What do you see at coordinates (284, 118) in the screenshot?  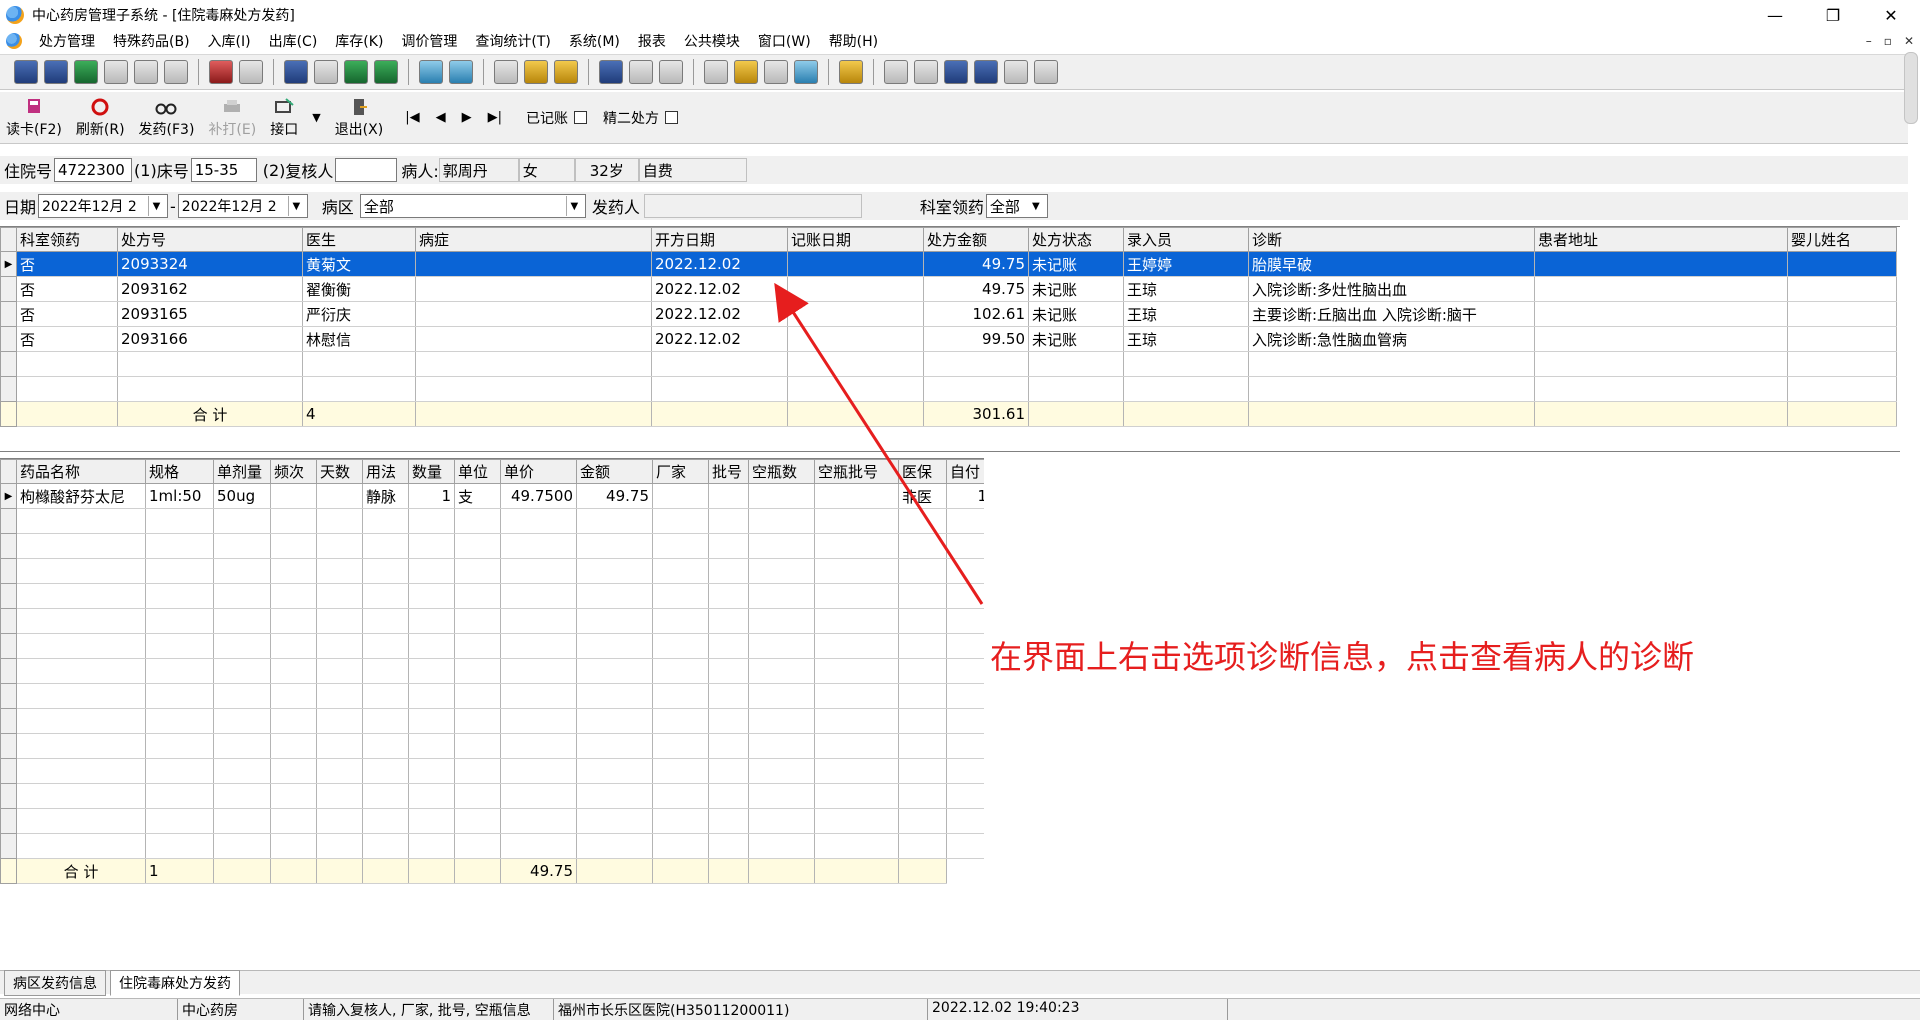 I see `interface-button: 接口` at bounding box center [284, 118].